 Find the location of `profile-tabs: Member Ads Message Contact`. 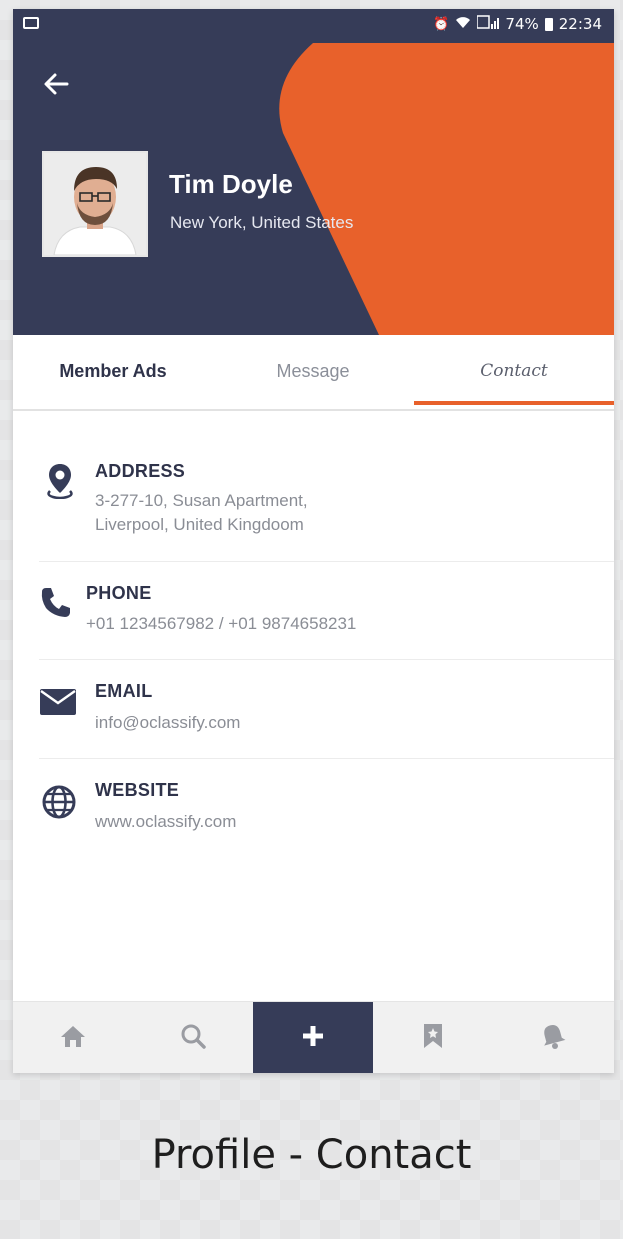

profile-tabs: Member Ads Message Contact is located at coordinates (313, 373).